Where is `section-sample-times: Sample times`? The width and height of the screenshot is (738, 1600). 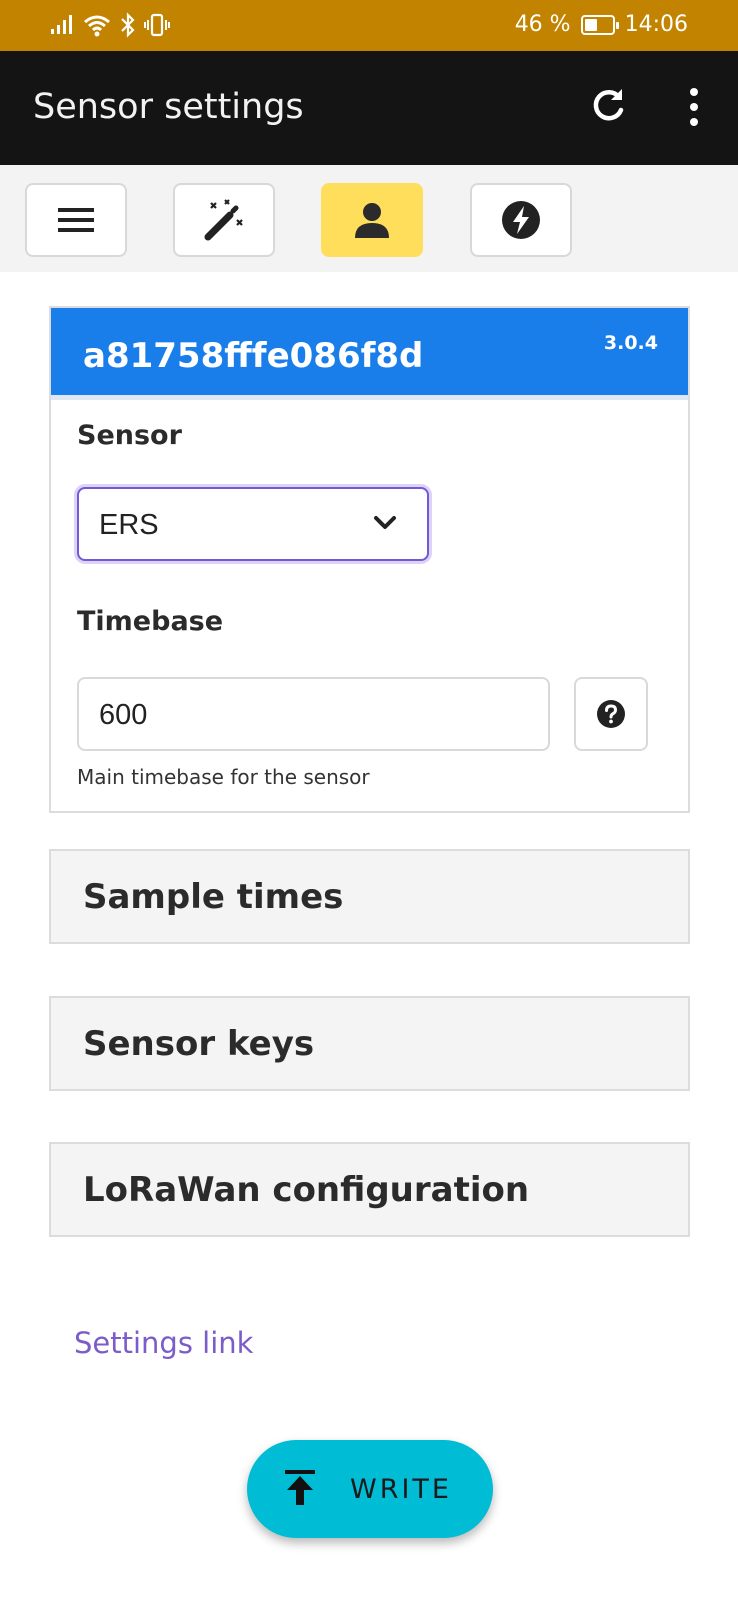 section-sample-times: Sample times is located at coordinates (369, 896).